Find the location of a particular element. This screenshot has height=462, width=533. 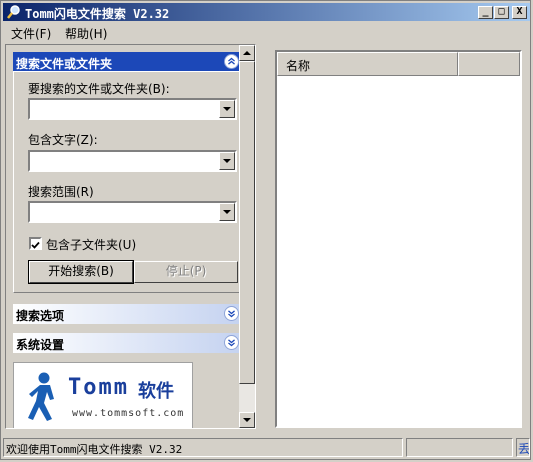

search-panel-header: 搜索文件或文件夹 is located at coordinates (128, 62).